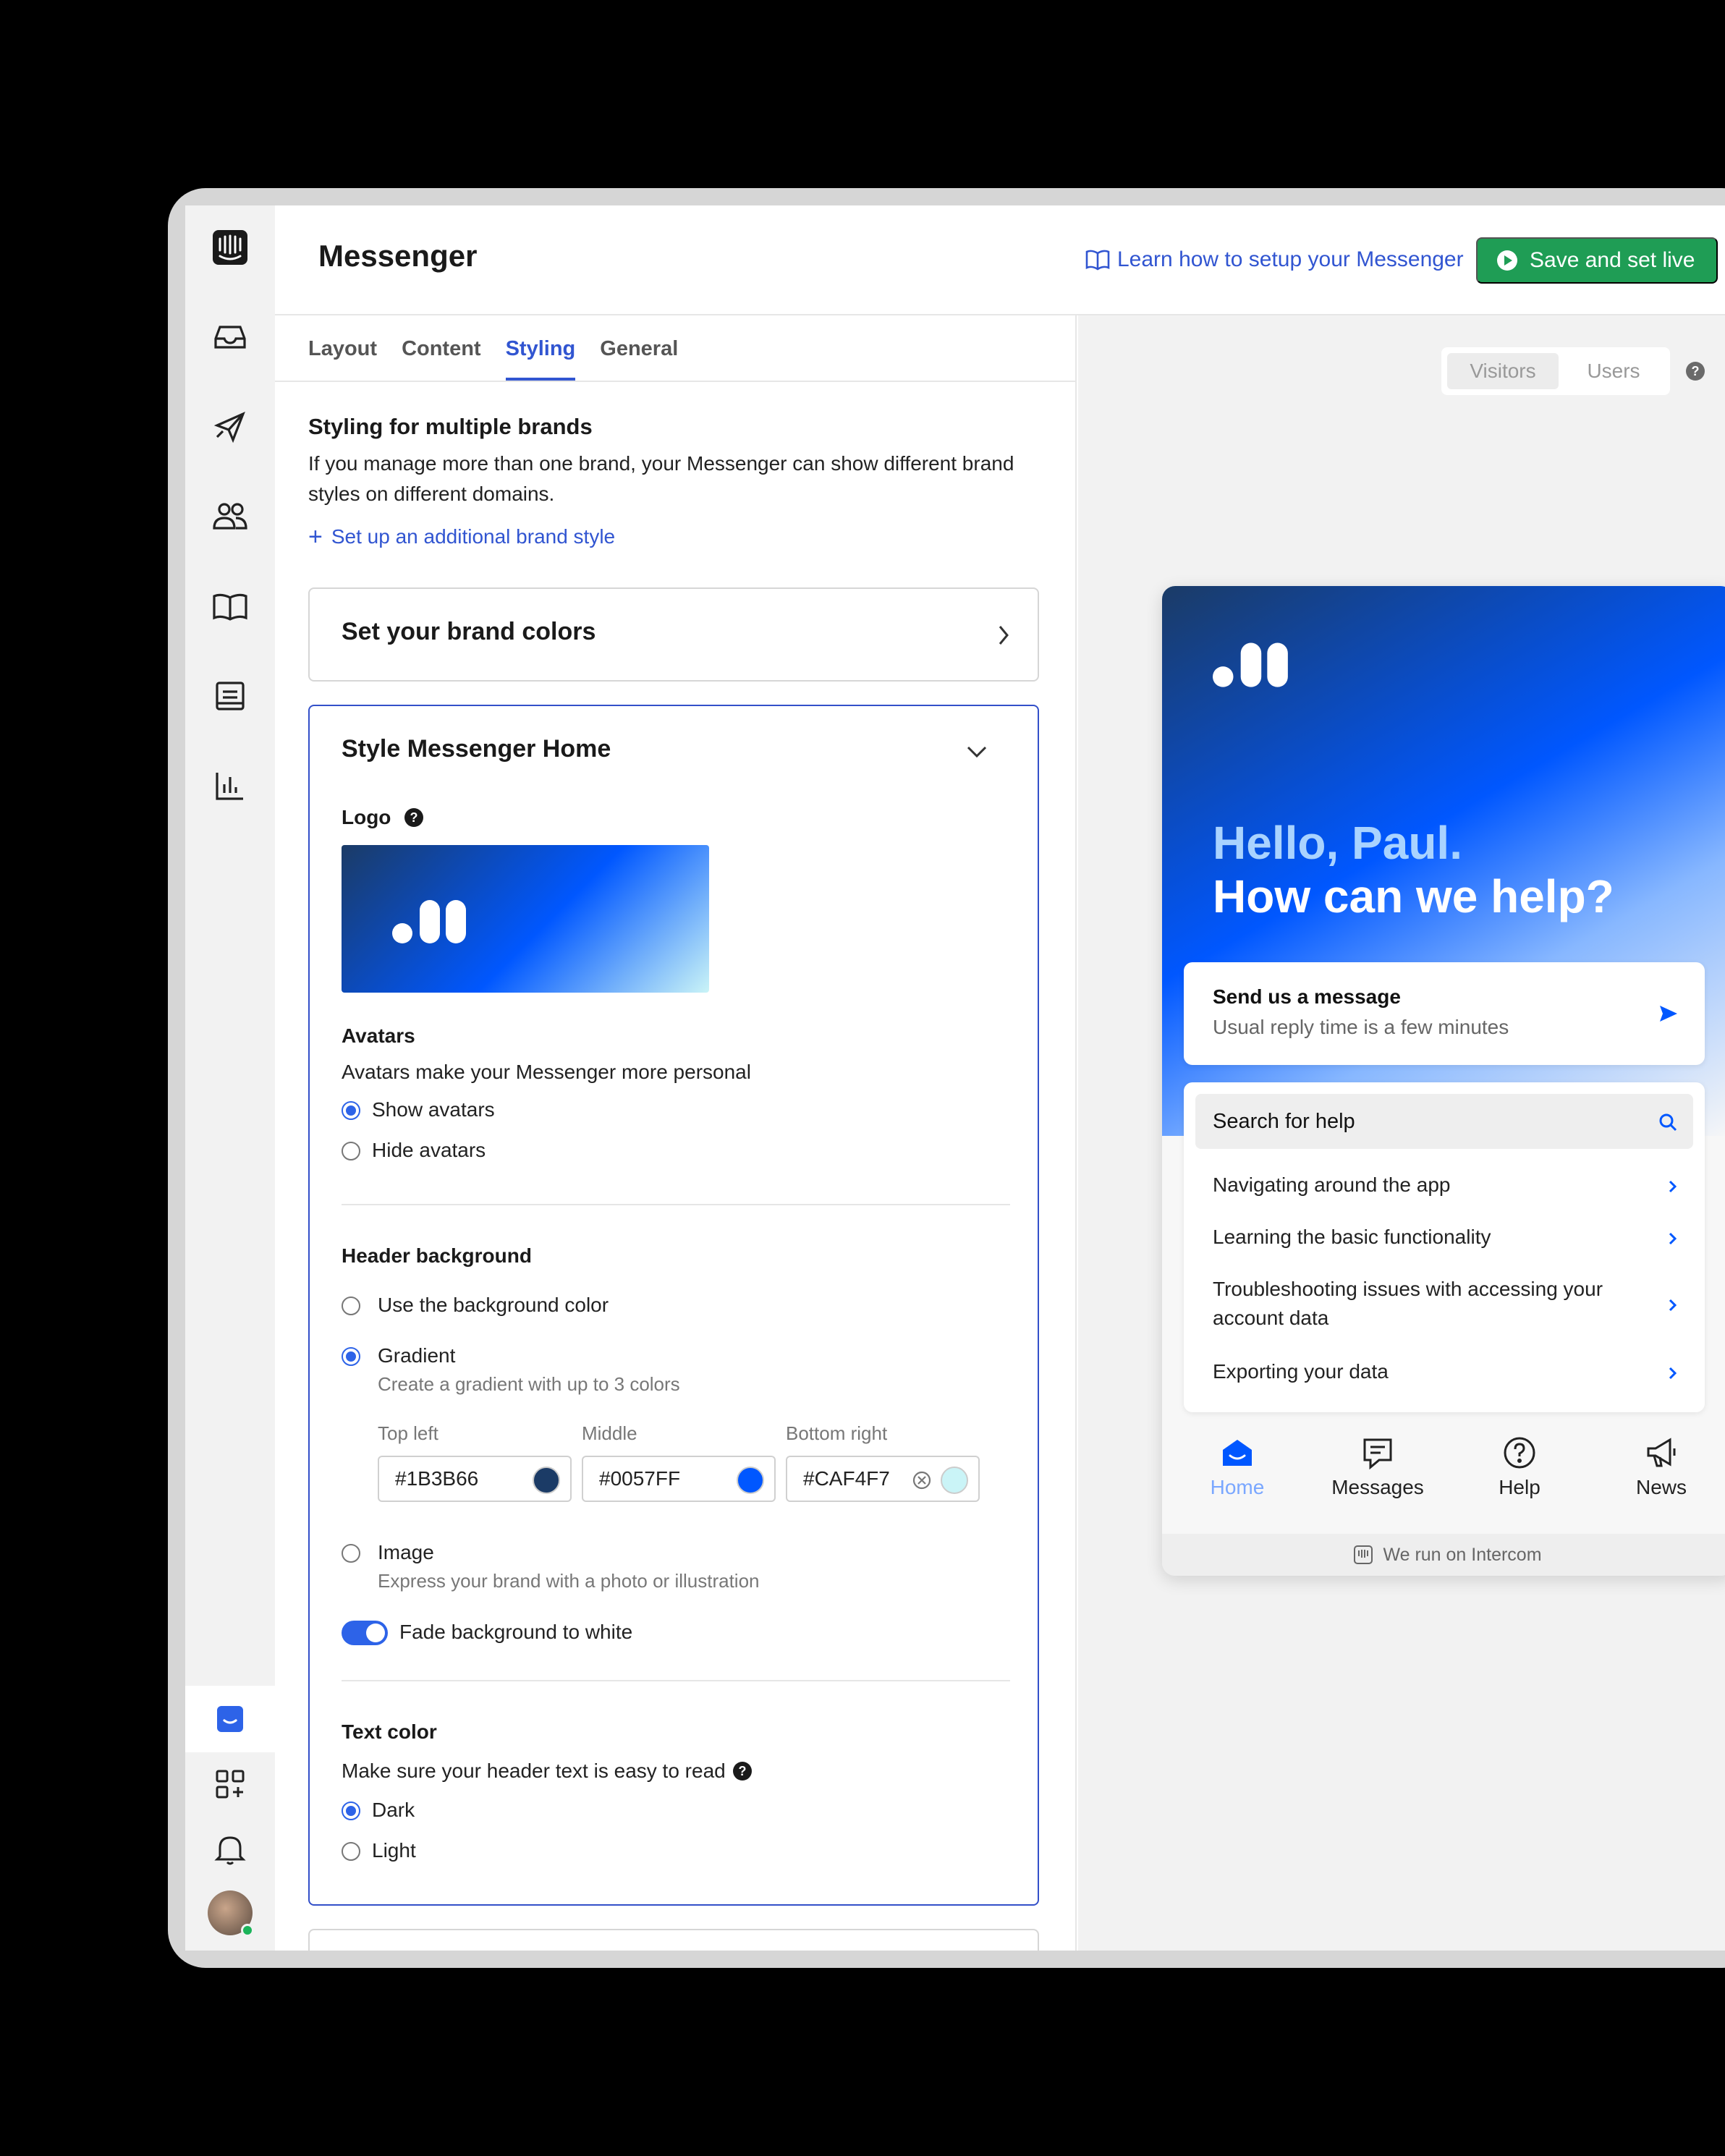 This screenshot has width=1725, height=2156. Describe the element at coordinates (750, 1480) in the screenshot. I see `middle-swatch` at that location.